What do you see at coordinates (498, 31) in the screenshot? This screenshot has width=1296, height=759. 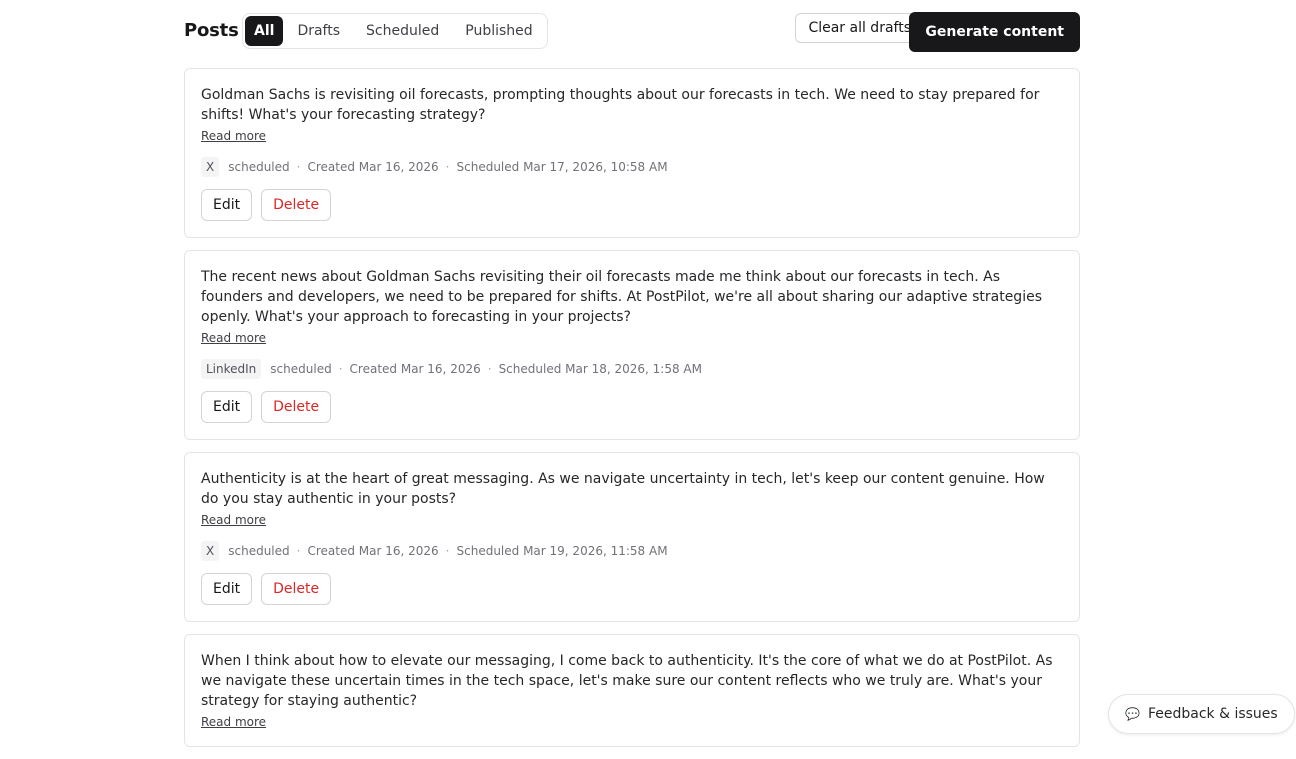 I see `tab-published: Published` at bounding box center [498, 31].